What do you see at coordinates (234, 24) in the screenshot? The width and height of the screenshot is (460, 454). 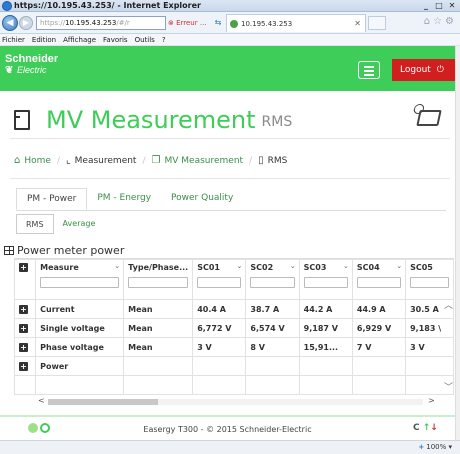 I see `tab-favicon-icon` at bounding box center [234, 24].